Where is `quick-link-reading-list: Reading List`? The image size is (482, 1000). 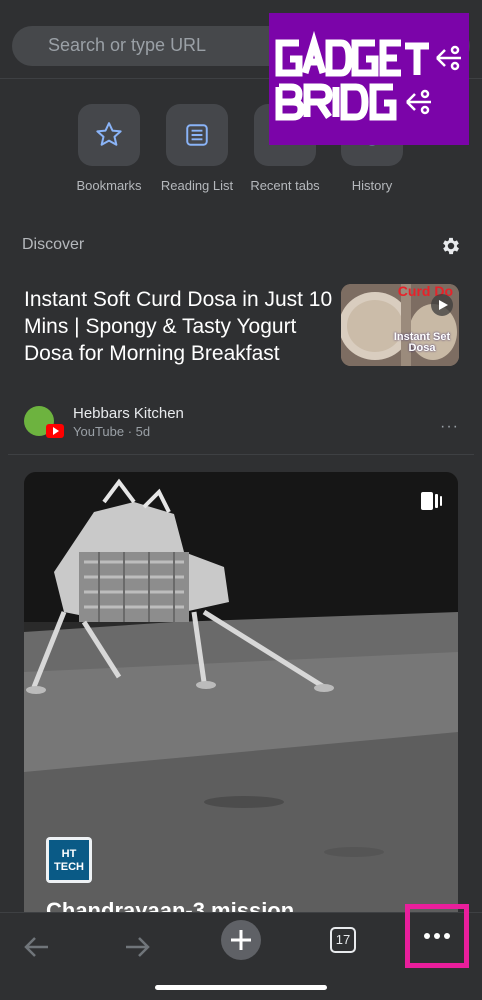 quick-link-reading-list: Reading List is located at coordinates (197, 148).